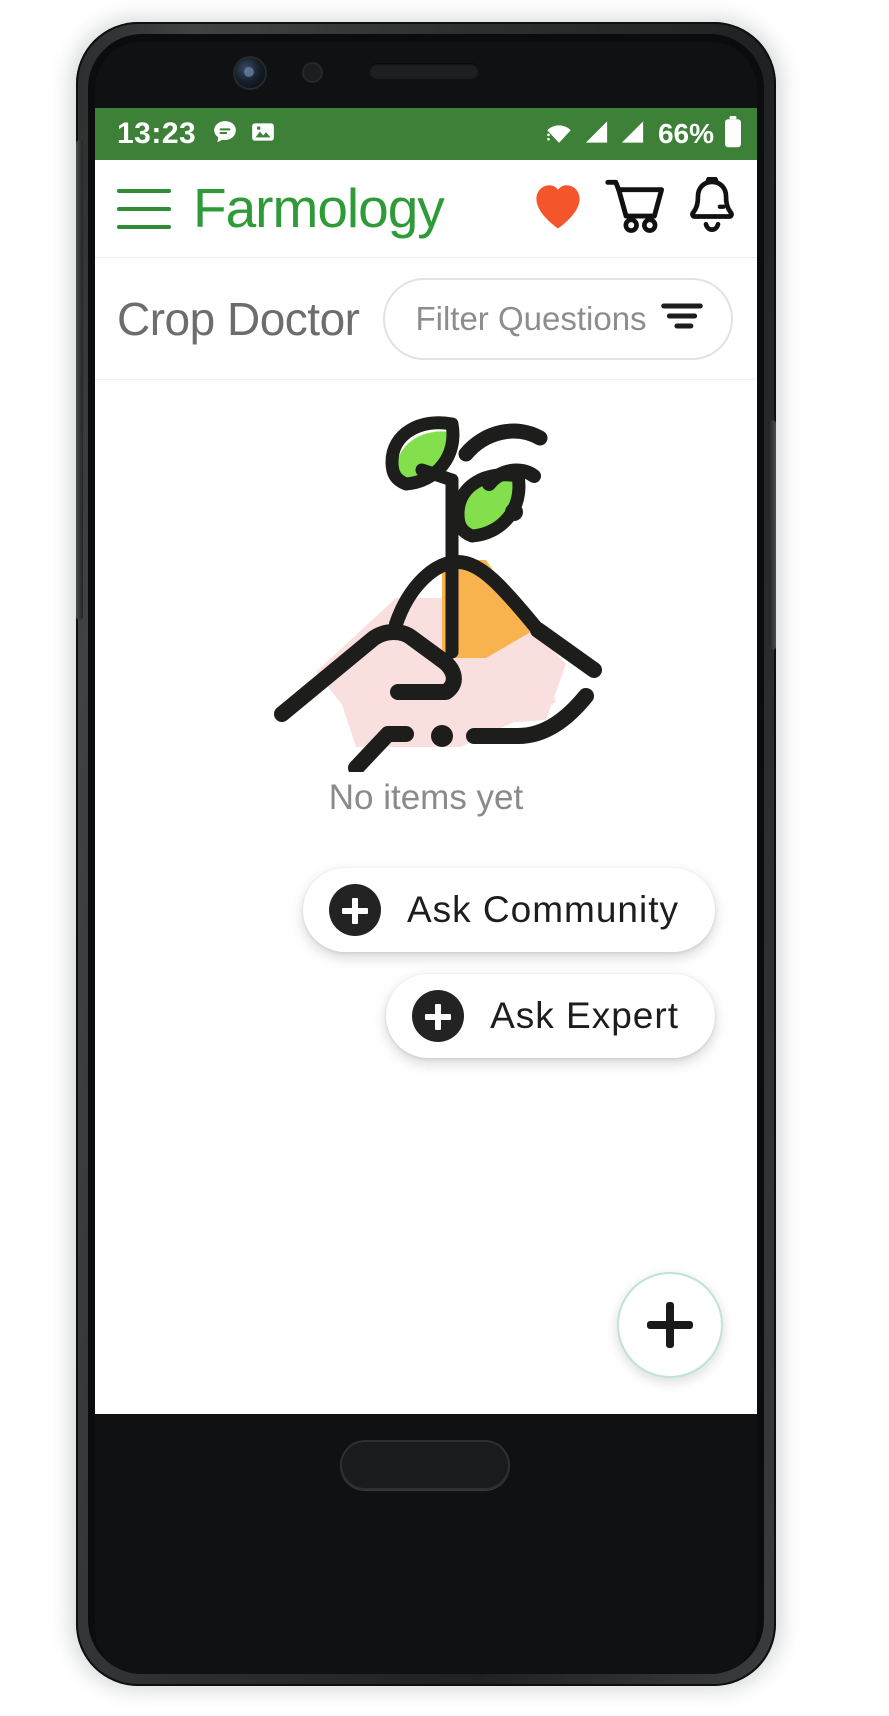  What do you see at coordinates (79, 380) in the screenshot?
I see `phone-volume-buttons` at bounding box center [79, 380].